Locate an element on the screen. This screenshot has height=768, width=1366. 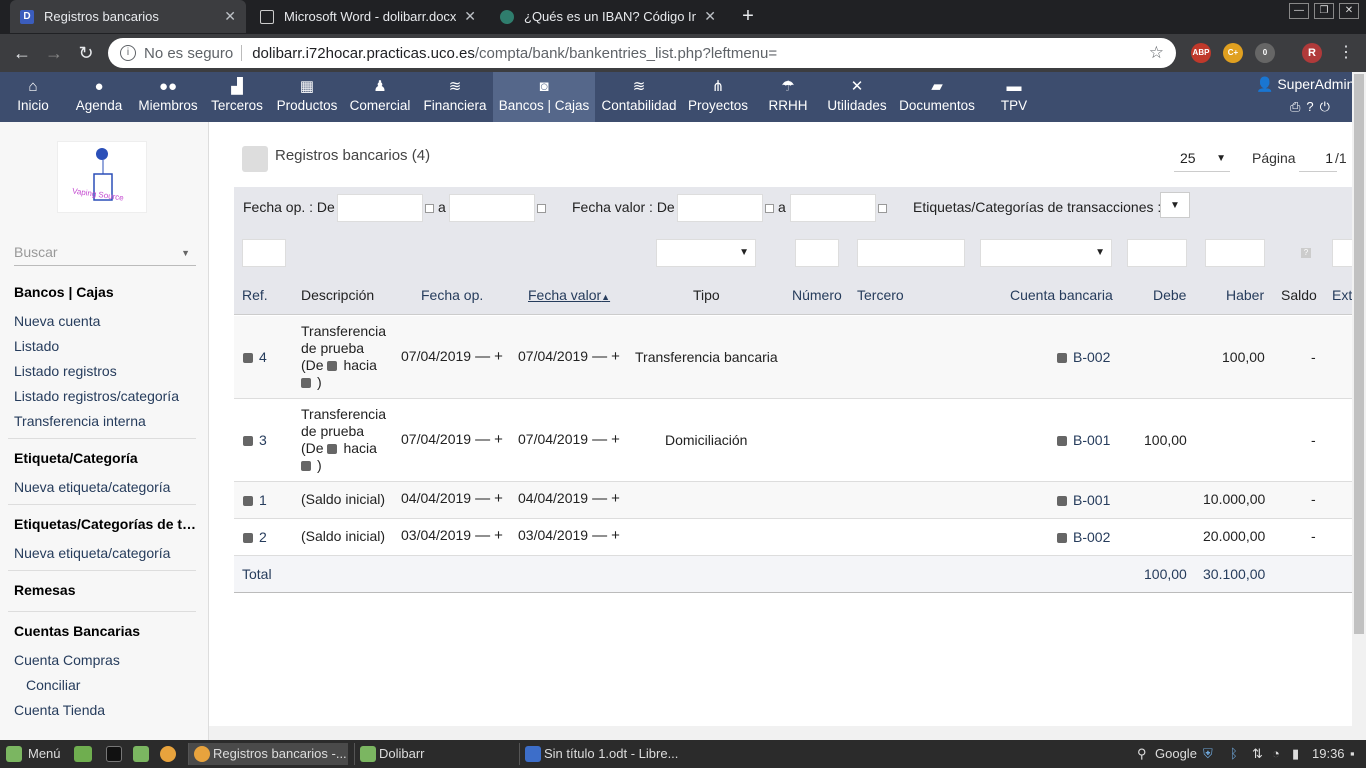
per-page-select: 25 ▼ is located at coordinates (1202, 159).